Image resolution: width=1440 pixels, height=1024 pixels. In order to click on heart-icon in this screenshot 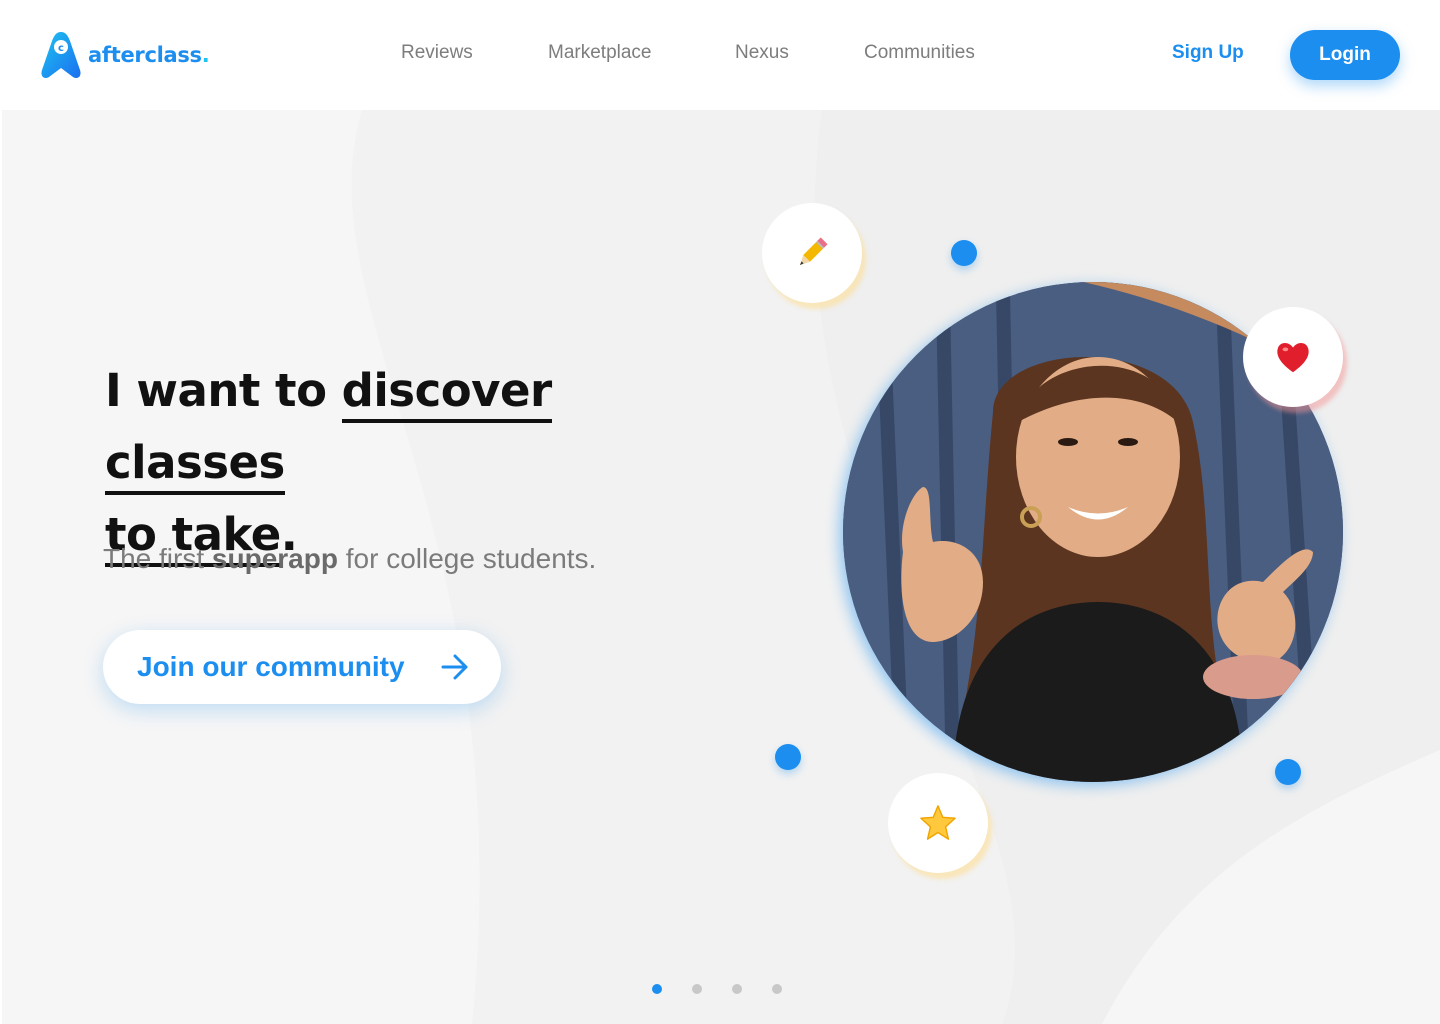, I will do `click(1293, 357)`.